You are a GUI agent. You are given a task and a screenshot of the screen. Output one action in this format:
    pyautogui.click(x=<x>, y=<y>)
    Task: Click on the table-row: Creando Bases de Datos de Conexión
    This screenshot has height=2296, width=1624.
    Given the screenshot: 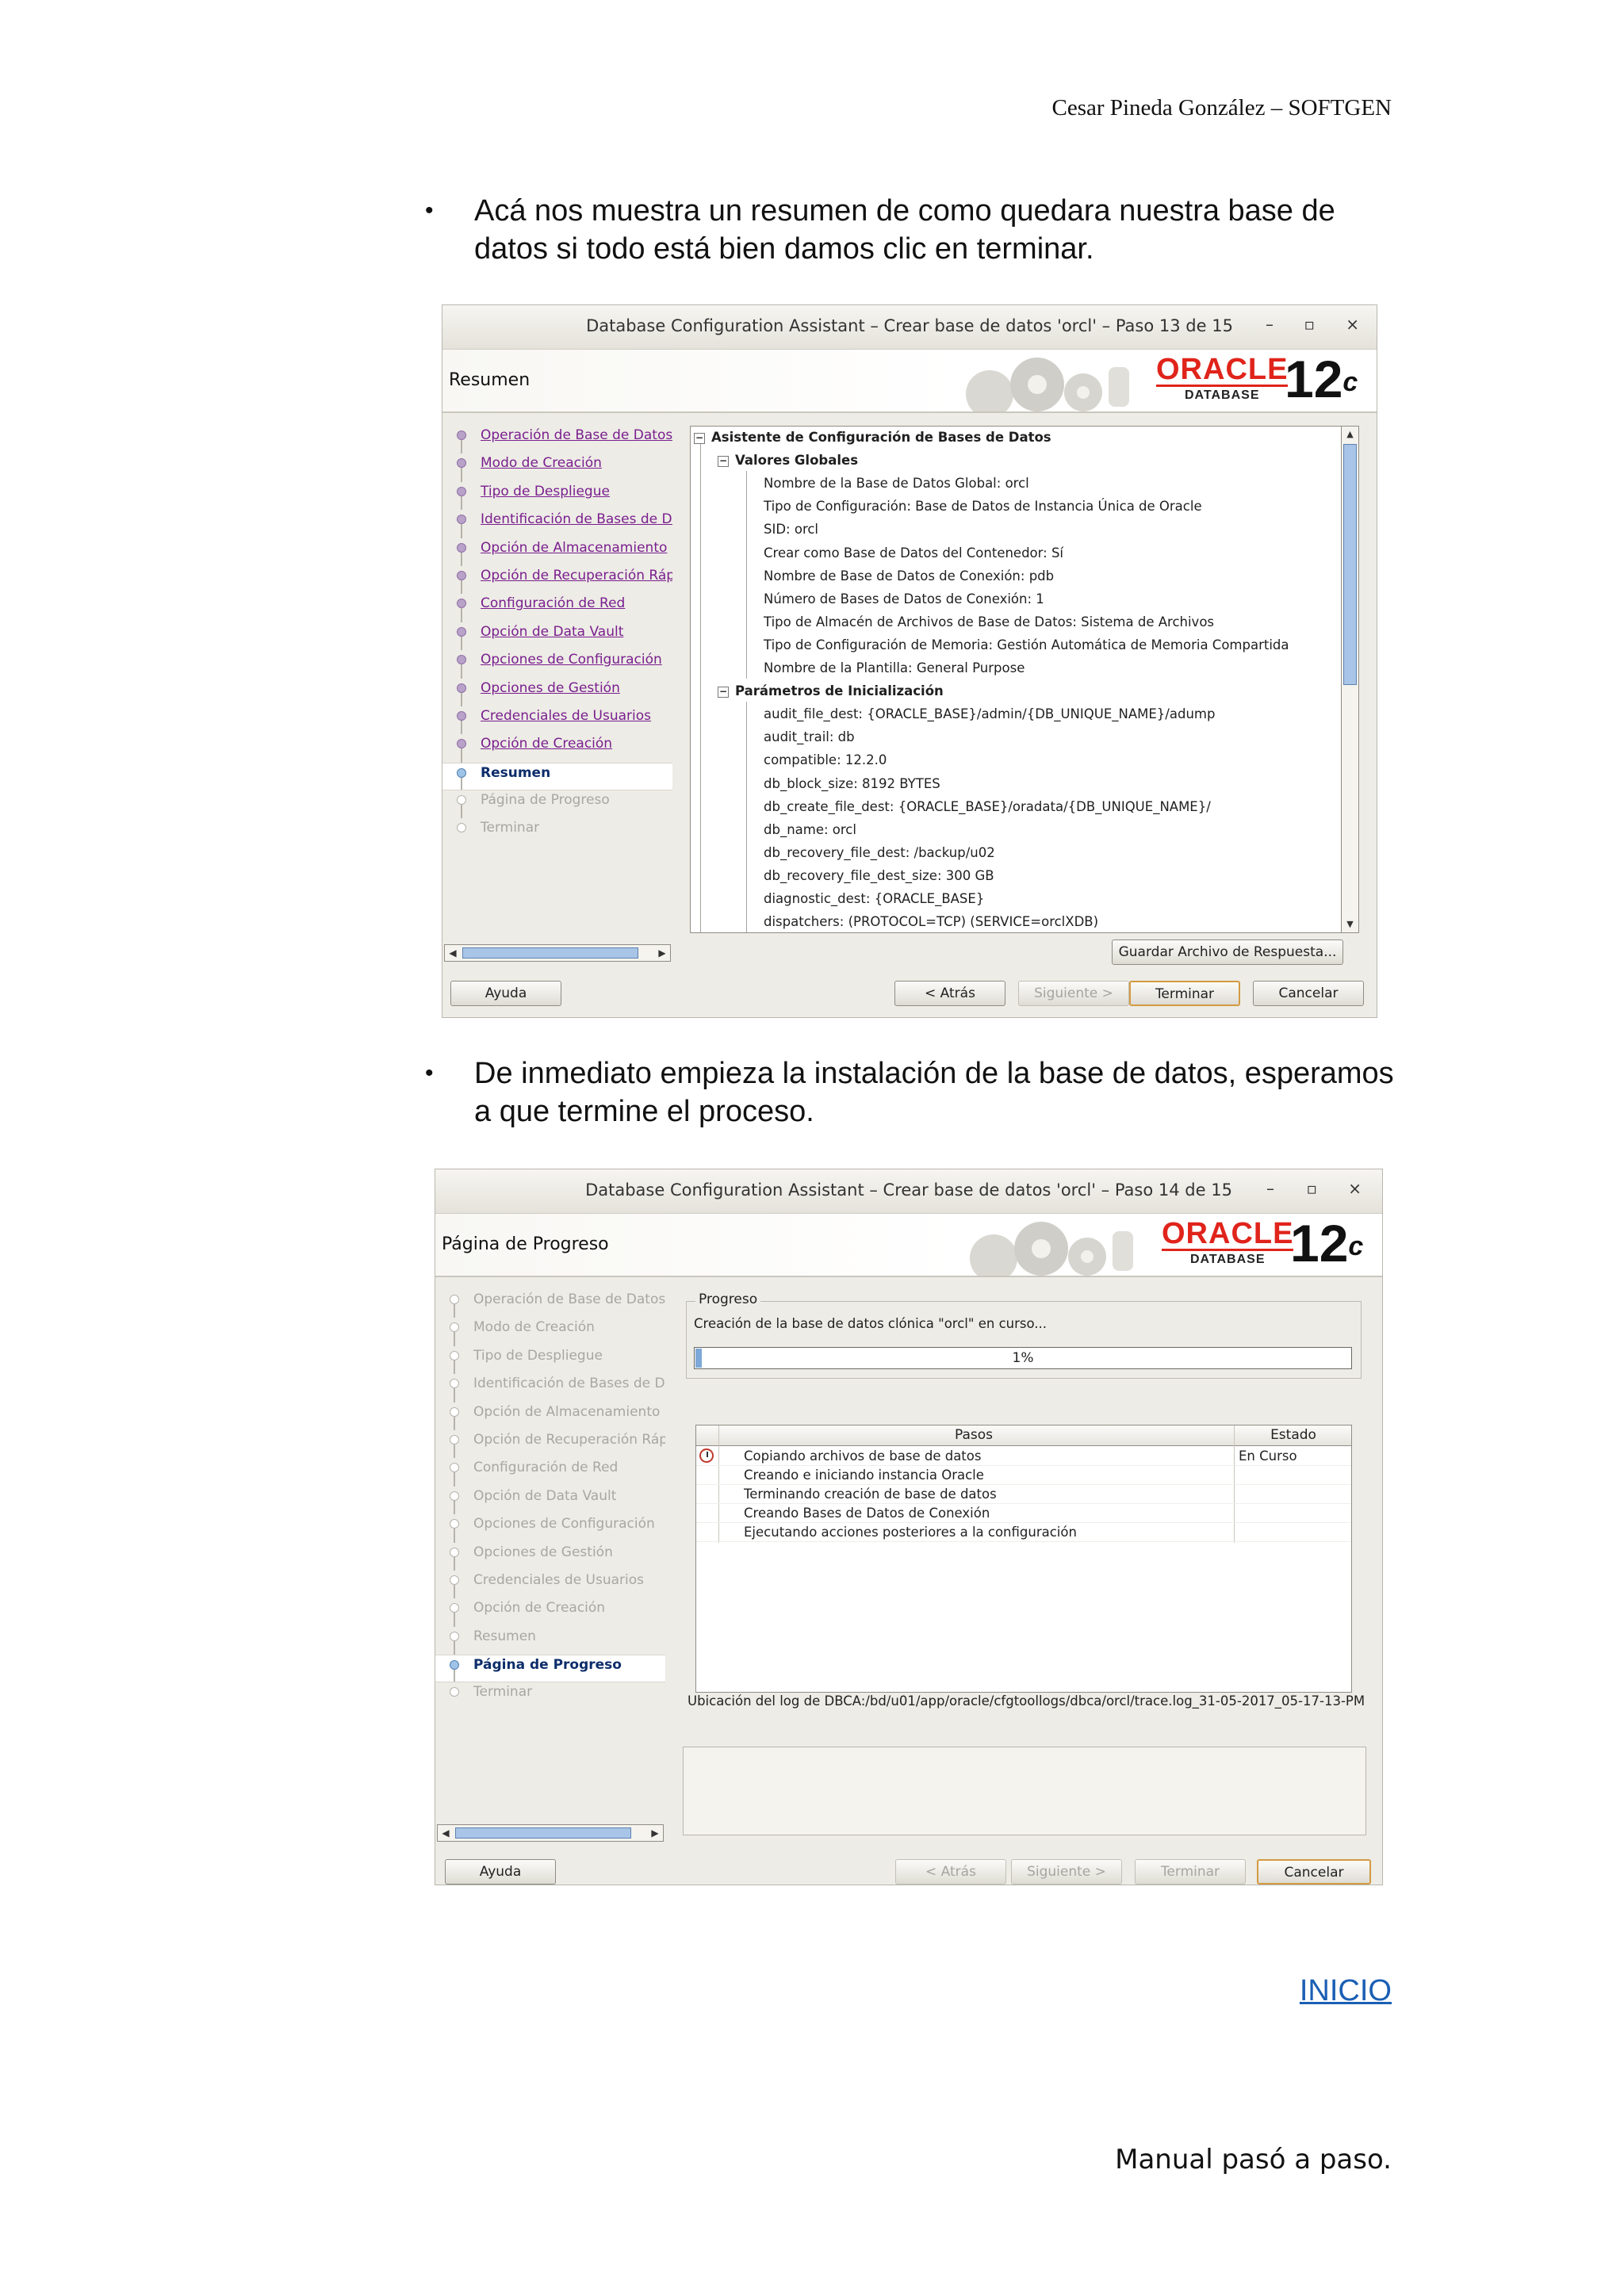 What is the action you would take?
    pyautogui.click(x=1023, y=1513)
    